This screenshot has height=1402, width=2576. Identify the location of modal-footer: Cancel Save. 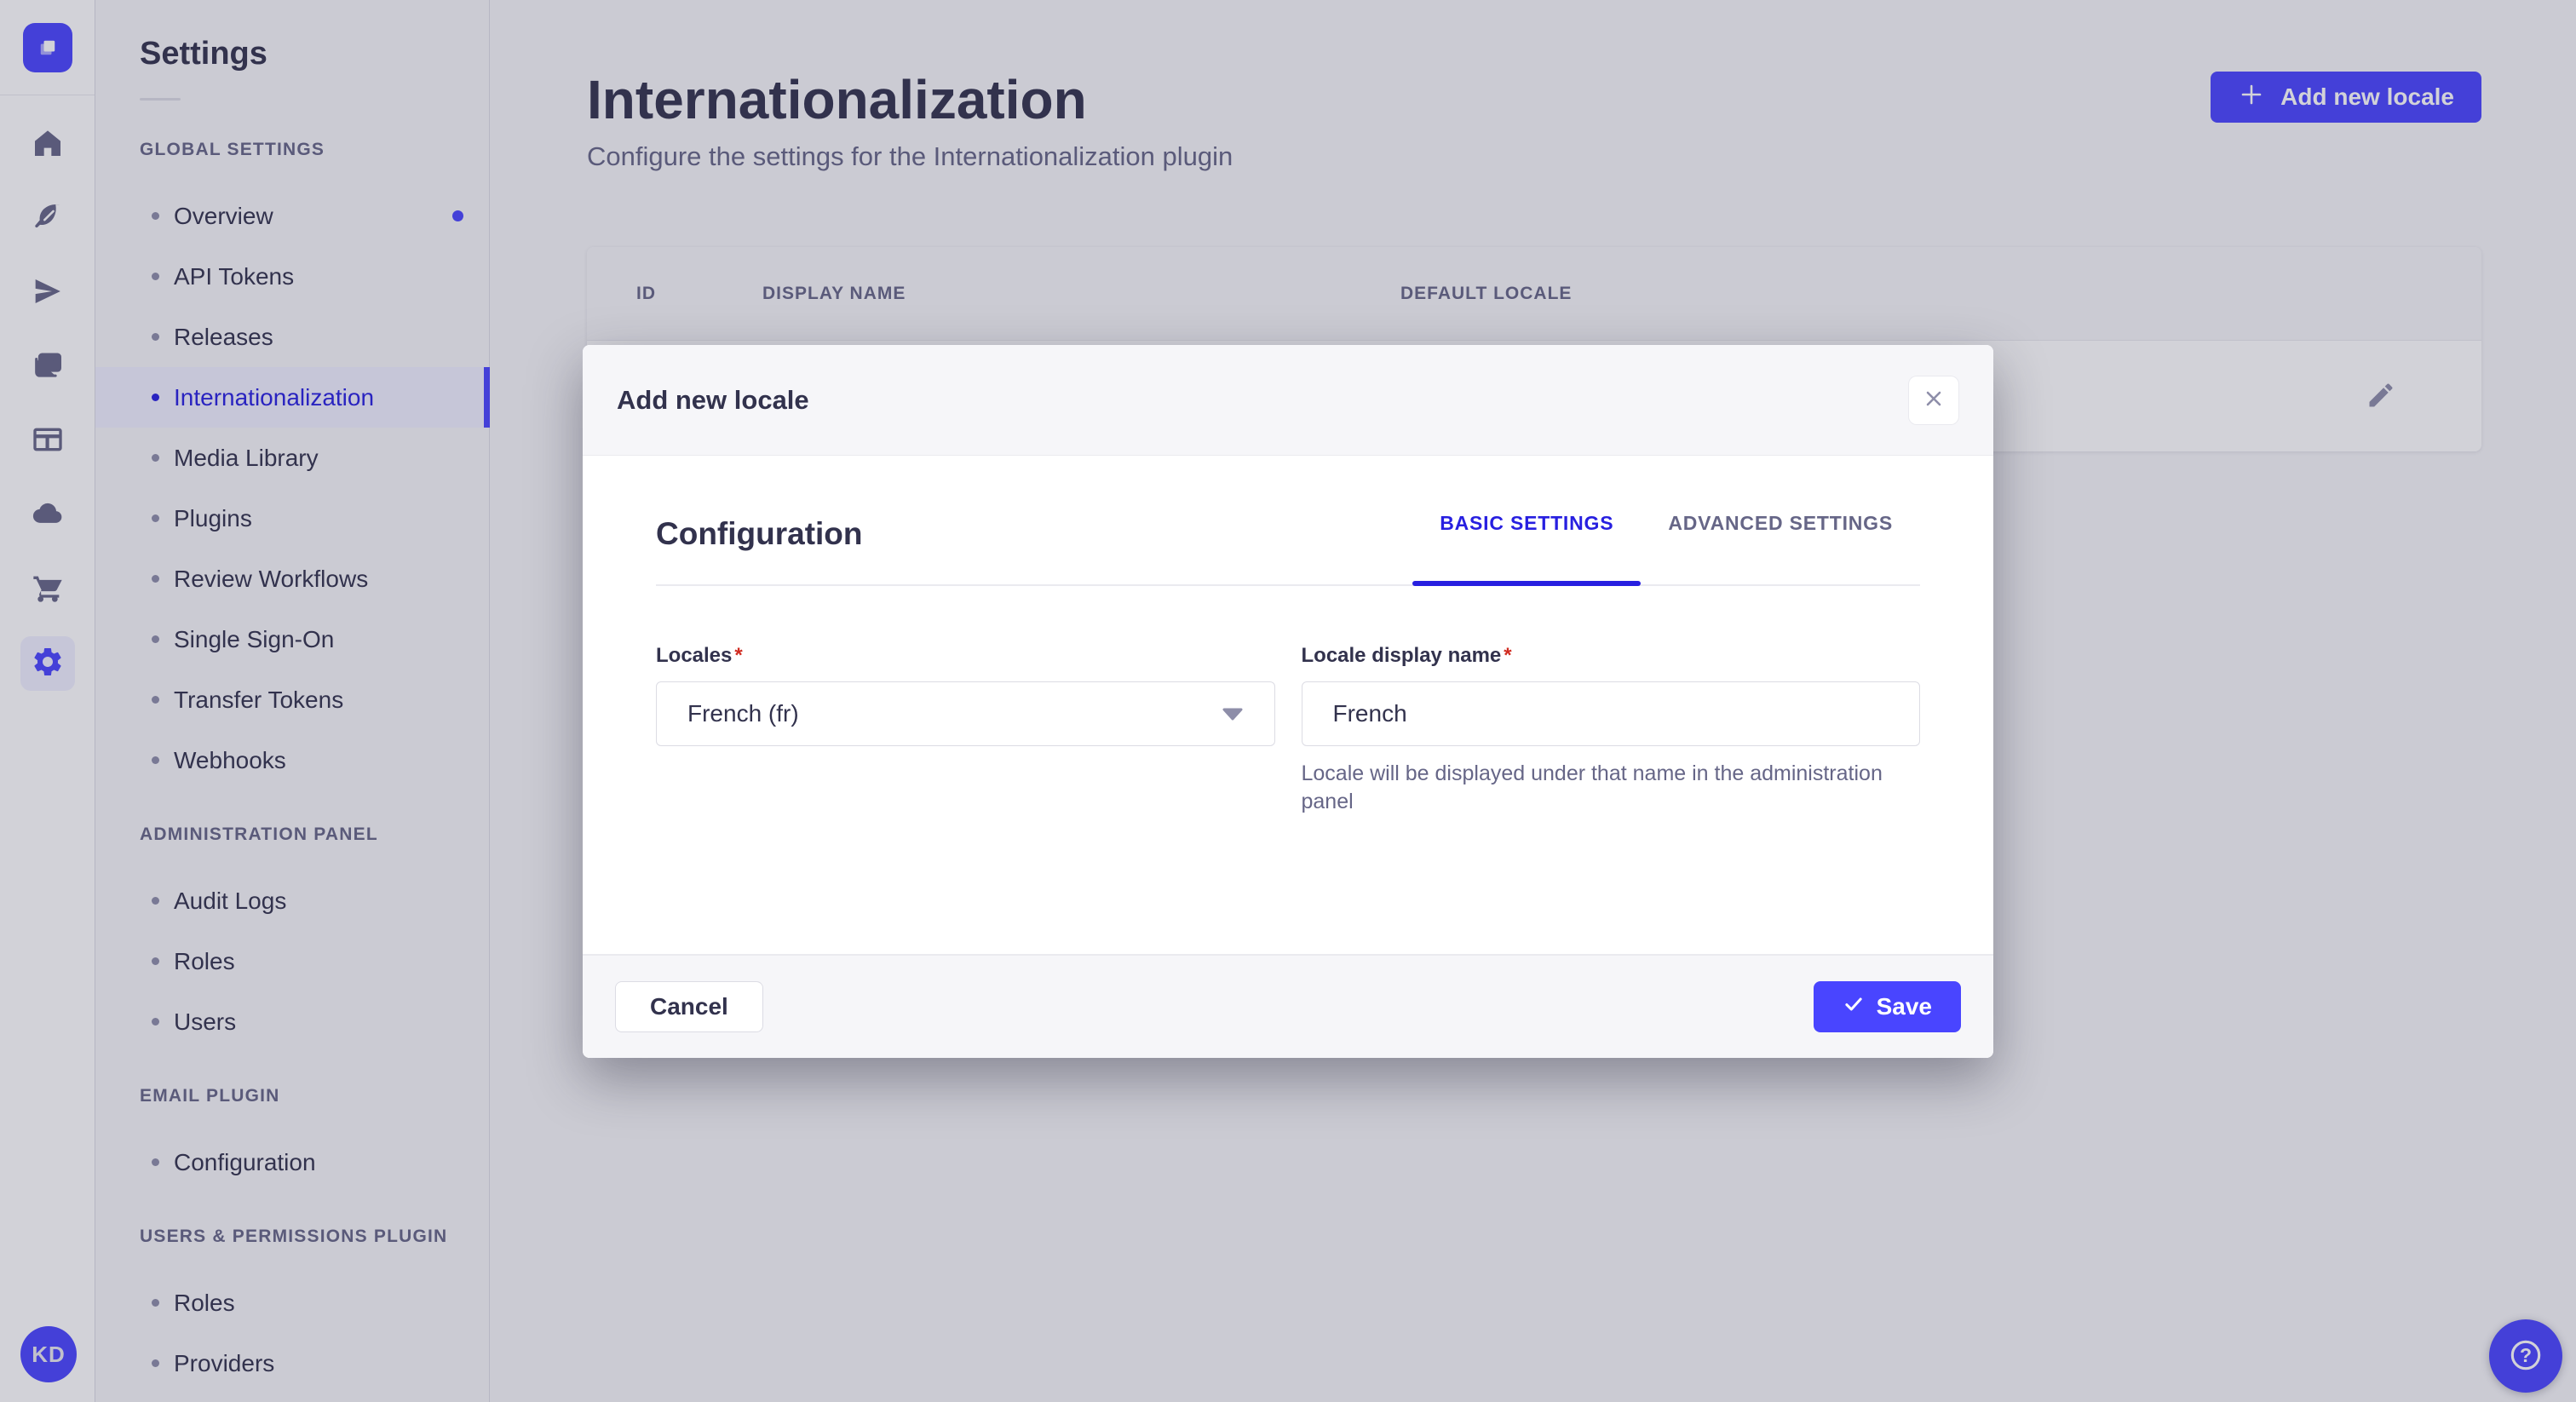
(1288, 1006).